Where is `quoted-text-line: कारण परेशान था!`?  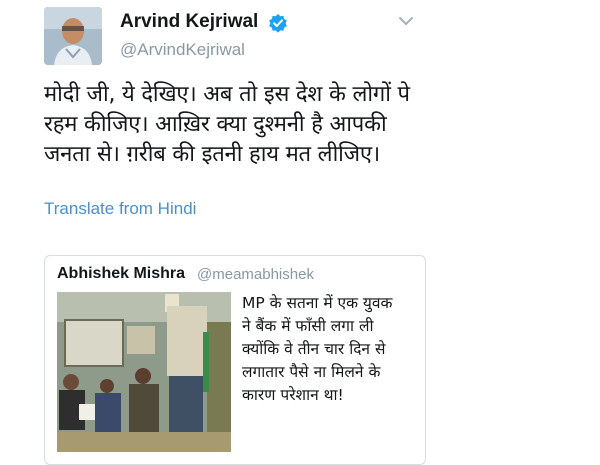
quoted-text-line: कारण परेशान था! is located at coordinates (293, 395).